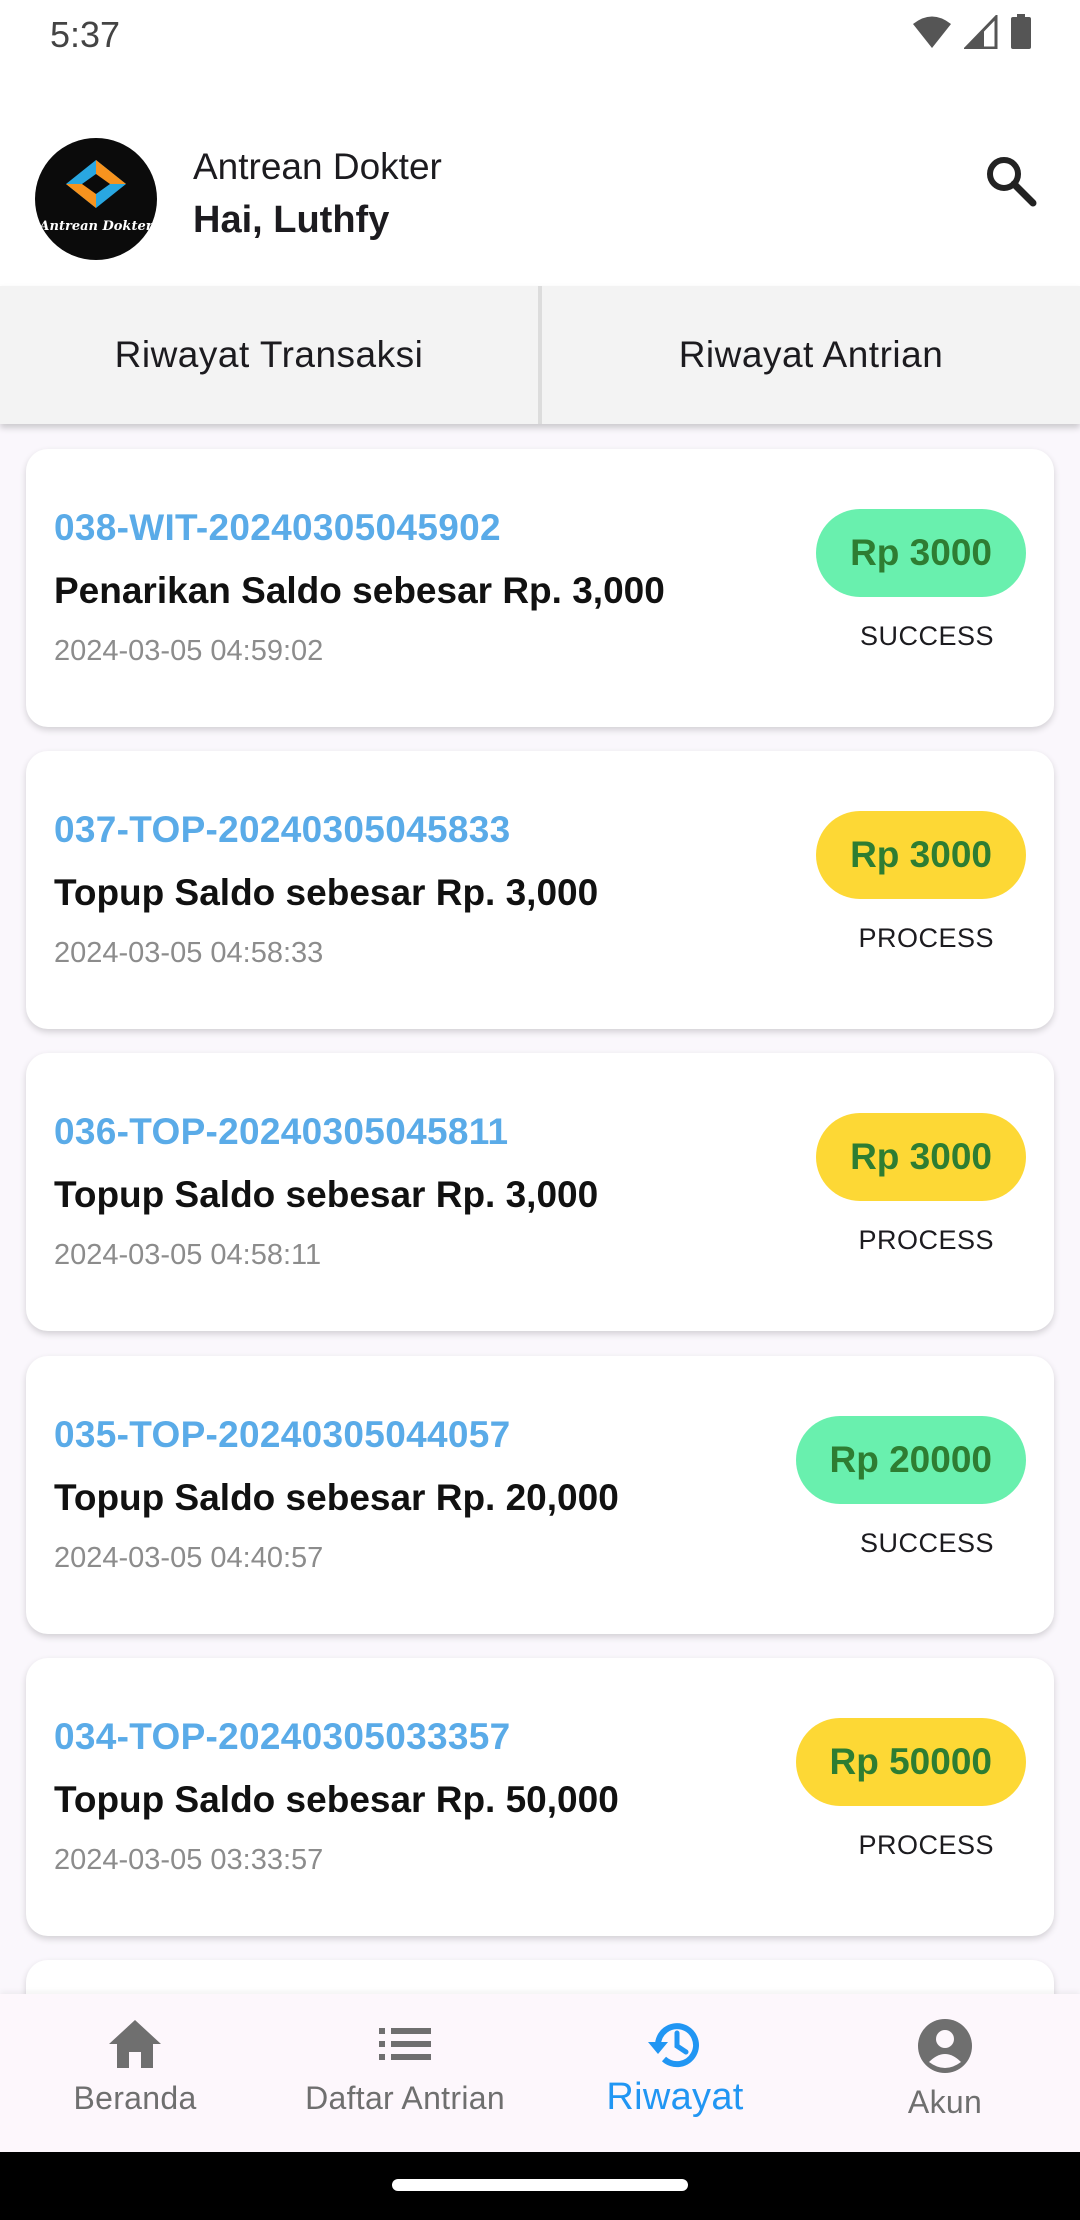 The height and width of the screenshot is (2220, 1080). I want to click on amount-badge: Rp 50000, so click(910, 1762).